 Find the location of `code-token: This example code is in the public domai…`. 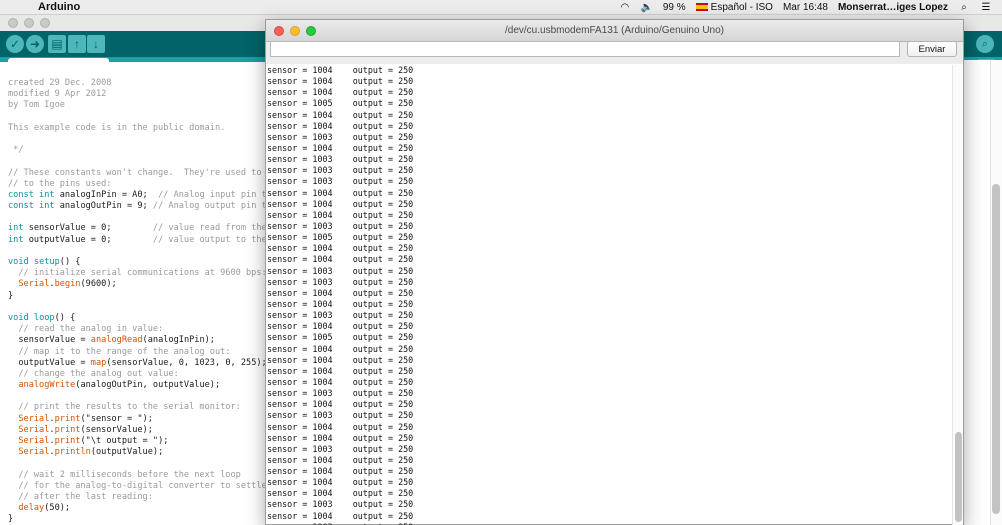

code-token: This example code is in the public domai… is located at coordinates (117, 127).